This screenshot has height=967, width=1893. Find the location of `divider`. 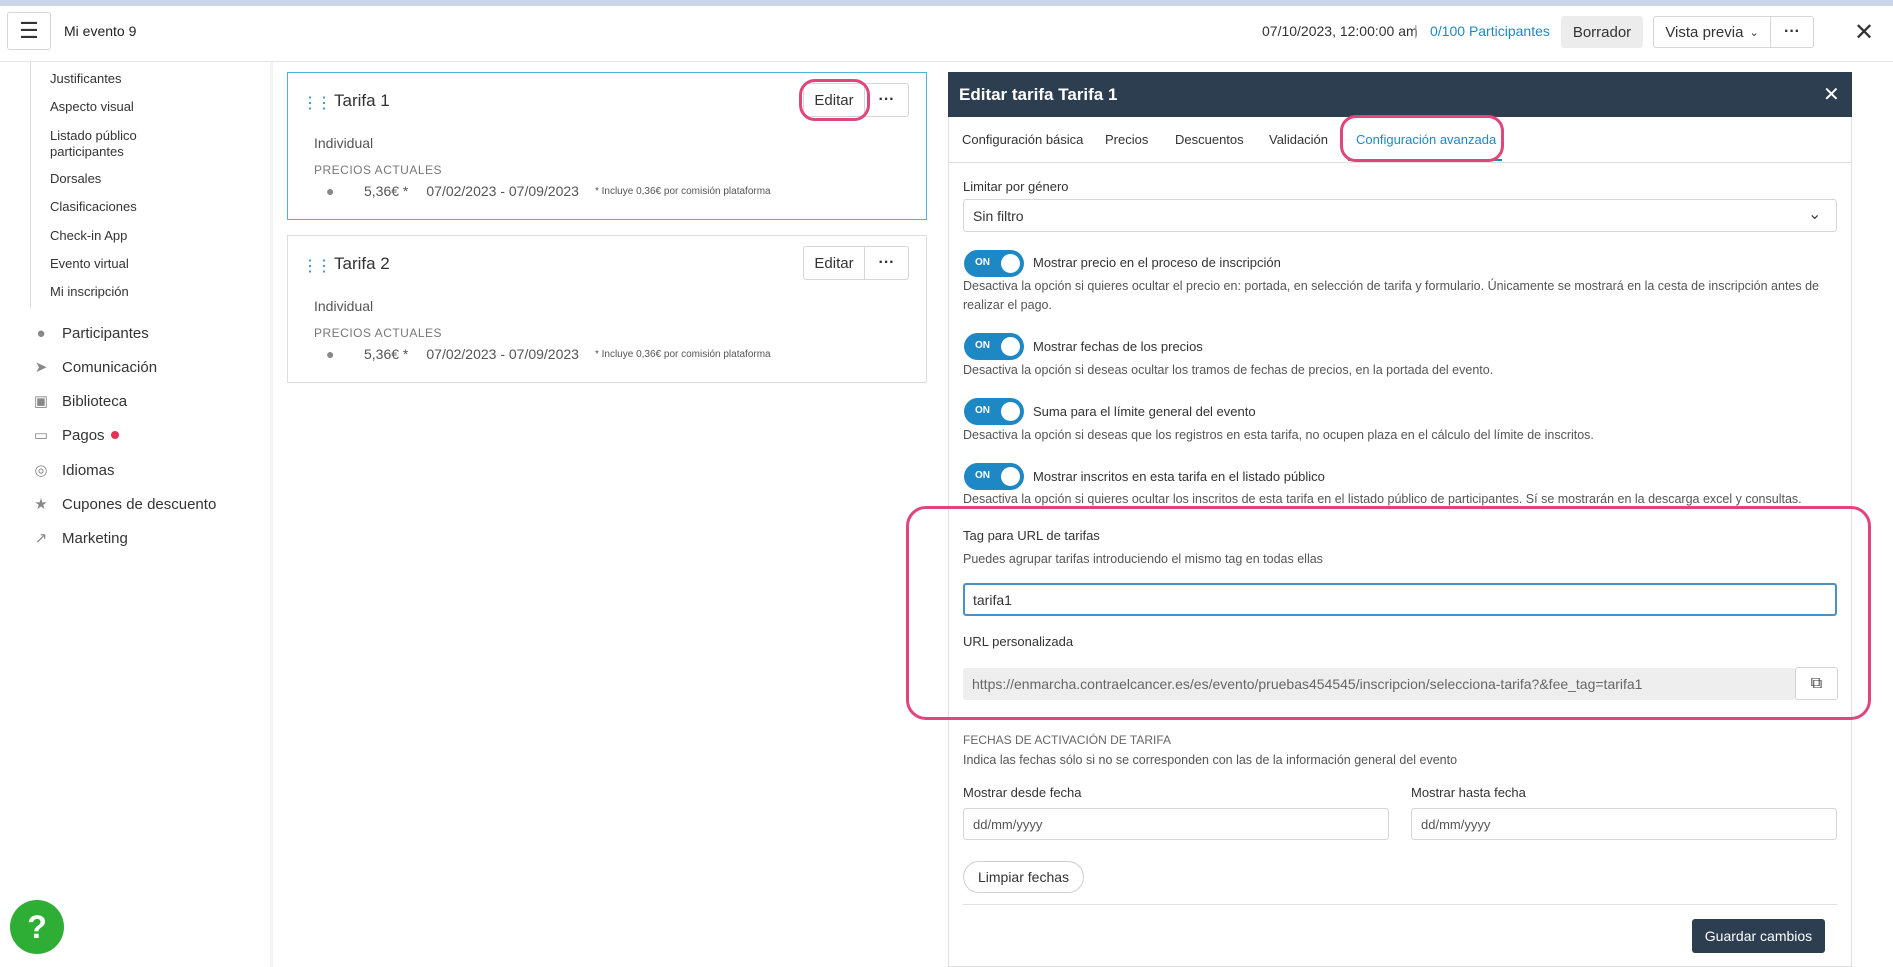

divider is located at coordinates (1400, 904).